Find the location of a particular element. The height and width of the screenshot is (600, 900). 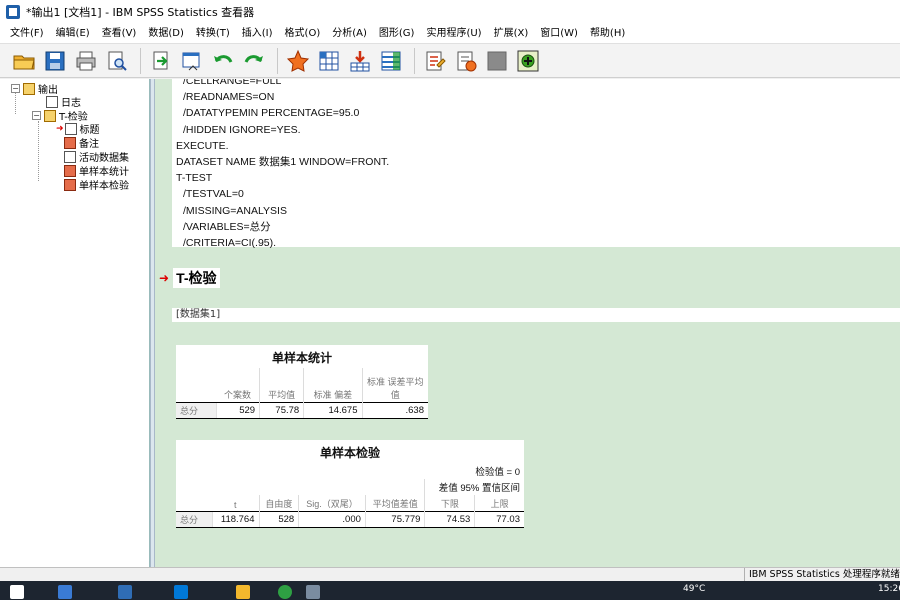

tree-node-title: ➜ 标题 is located at coordinates (78, 128).